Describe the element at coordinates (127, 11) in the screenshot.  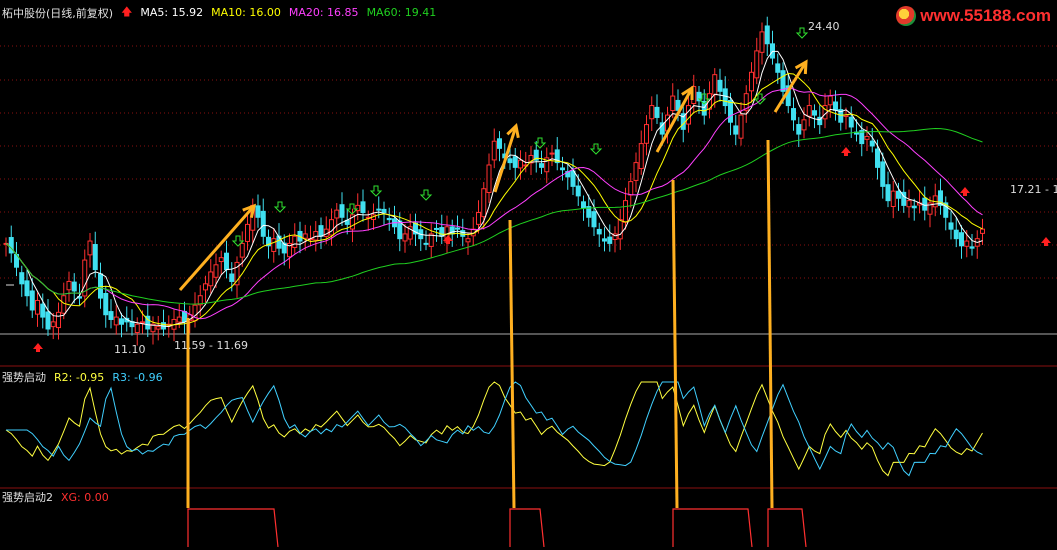
I see `ma5-up-arrow-icon: 🡅` at that location.